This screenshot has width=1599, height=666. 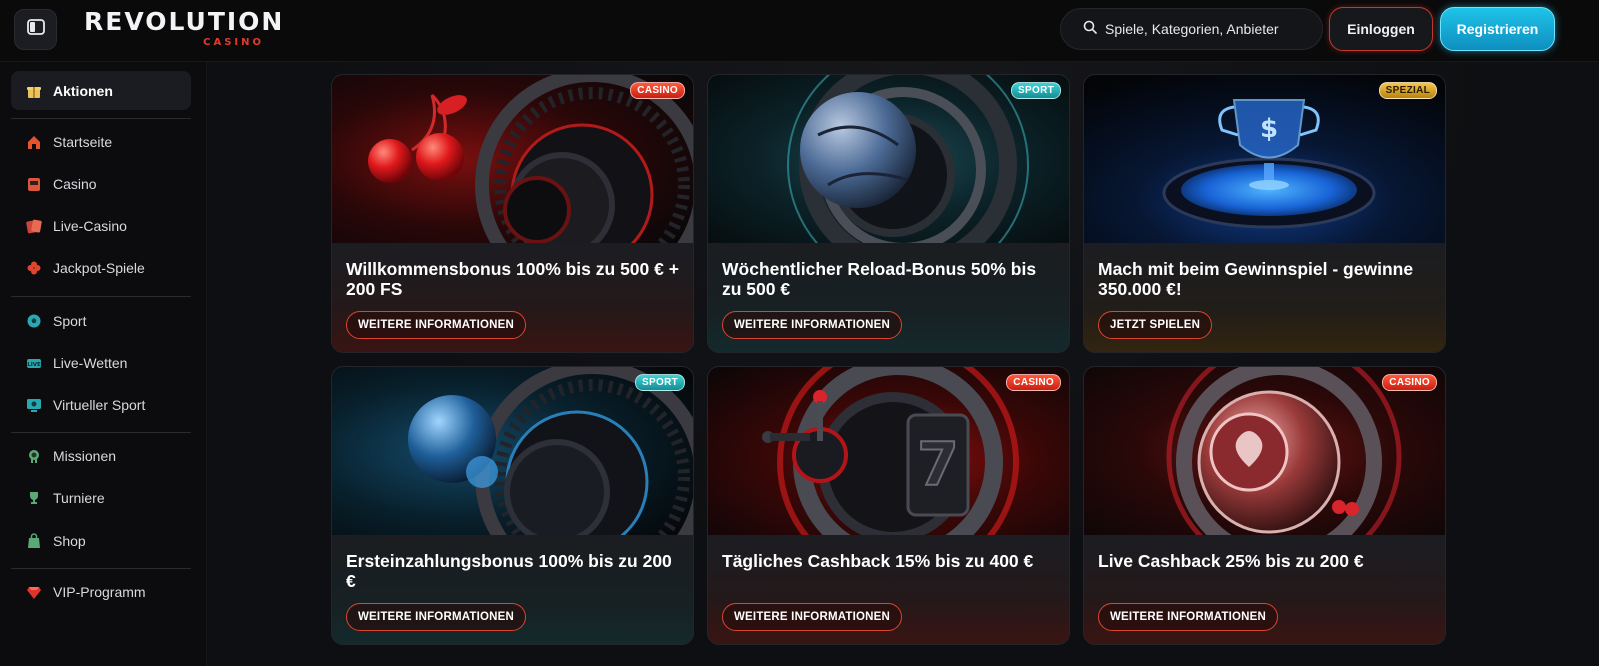 I want to click on gift-icon, so click(x=34, y=91).